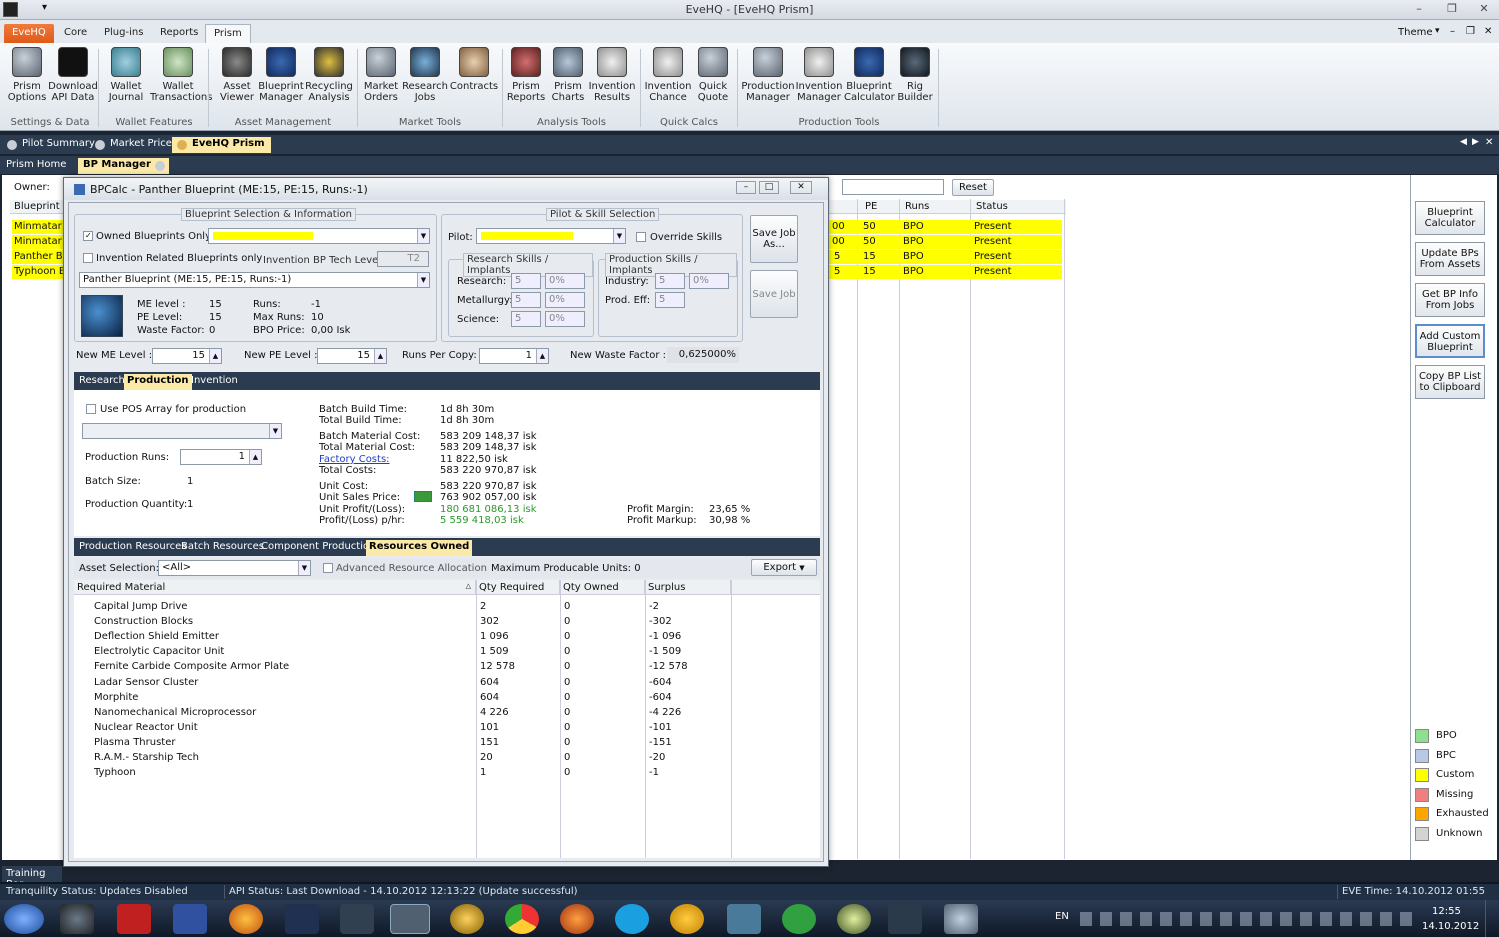 The image size is (1499, 937). Describe the element at coordinates (182, 431) in the screenshot. I see `pos-array-select: ▼` at that location.